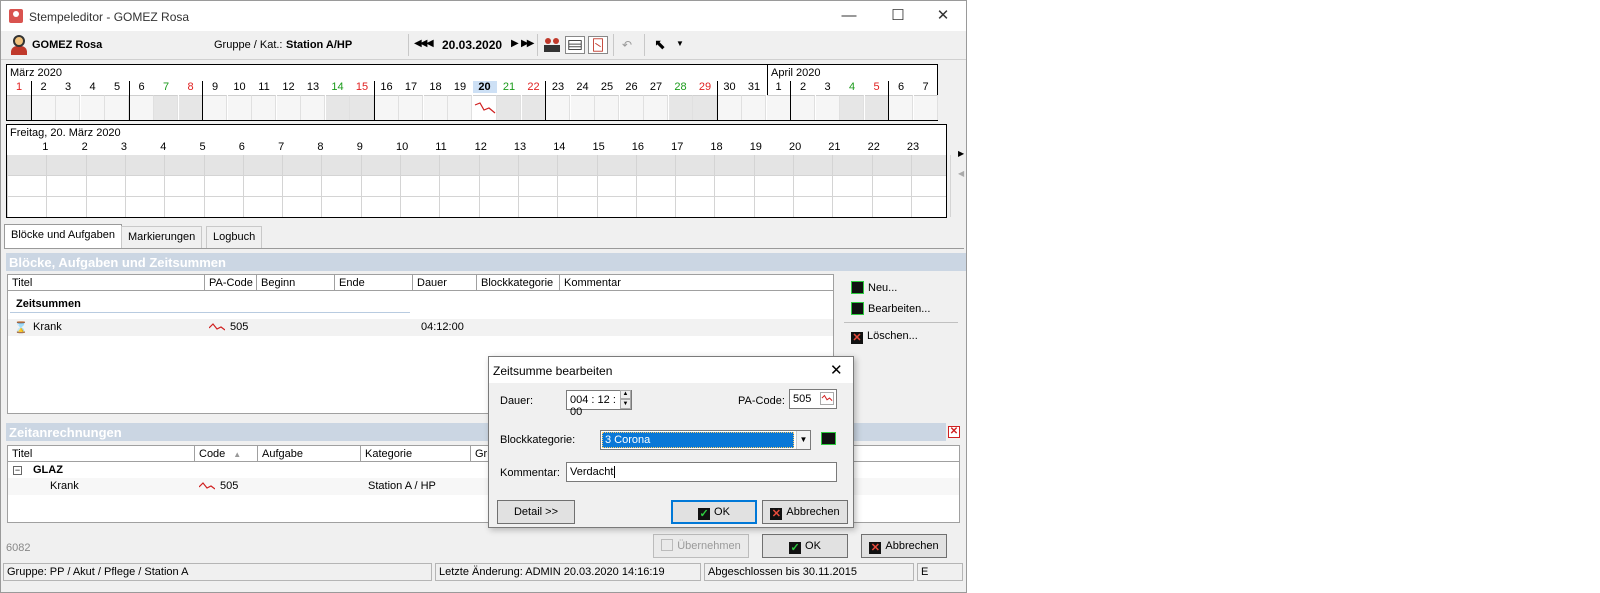 The width and height of the screenshot is (1600, 593). What do you see at coordinates (534, 87) in the screenshot?
I see `month-day-label: 22` at bounding box center [534, 87].